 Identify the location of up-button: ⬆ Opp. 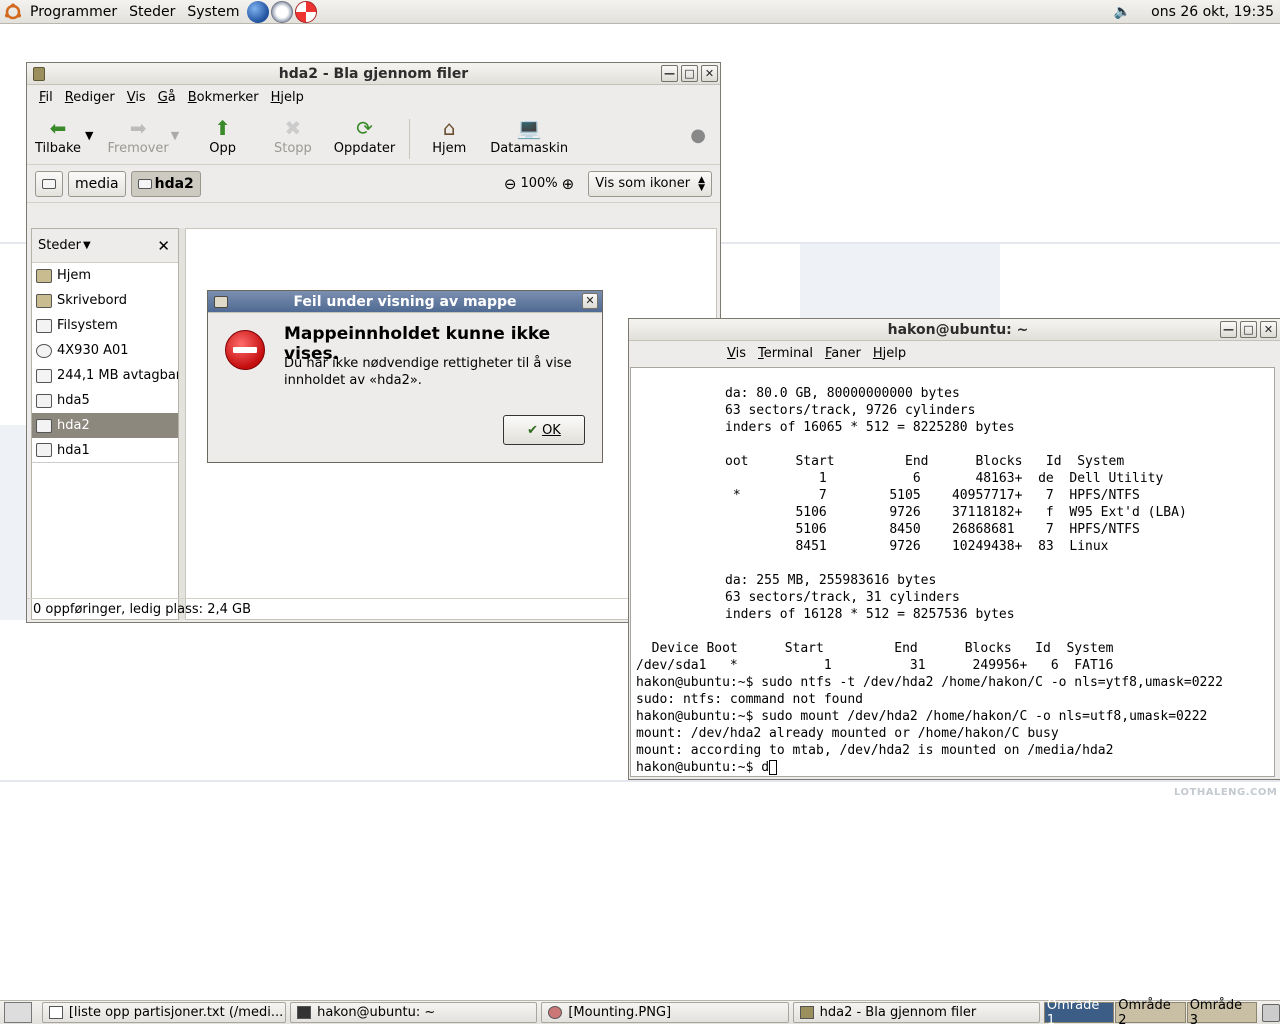
(222, 135).